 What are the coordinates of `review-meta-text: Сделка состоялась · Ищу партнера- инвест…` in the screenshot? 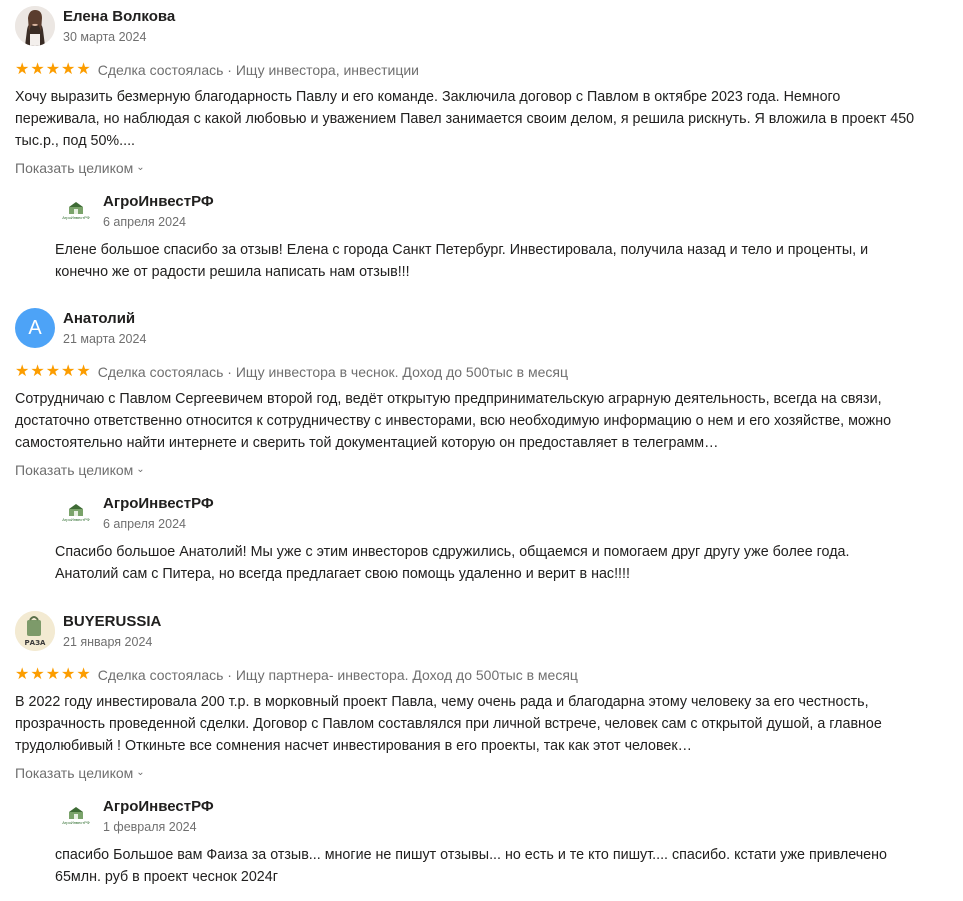 It's located at (337, 675).